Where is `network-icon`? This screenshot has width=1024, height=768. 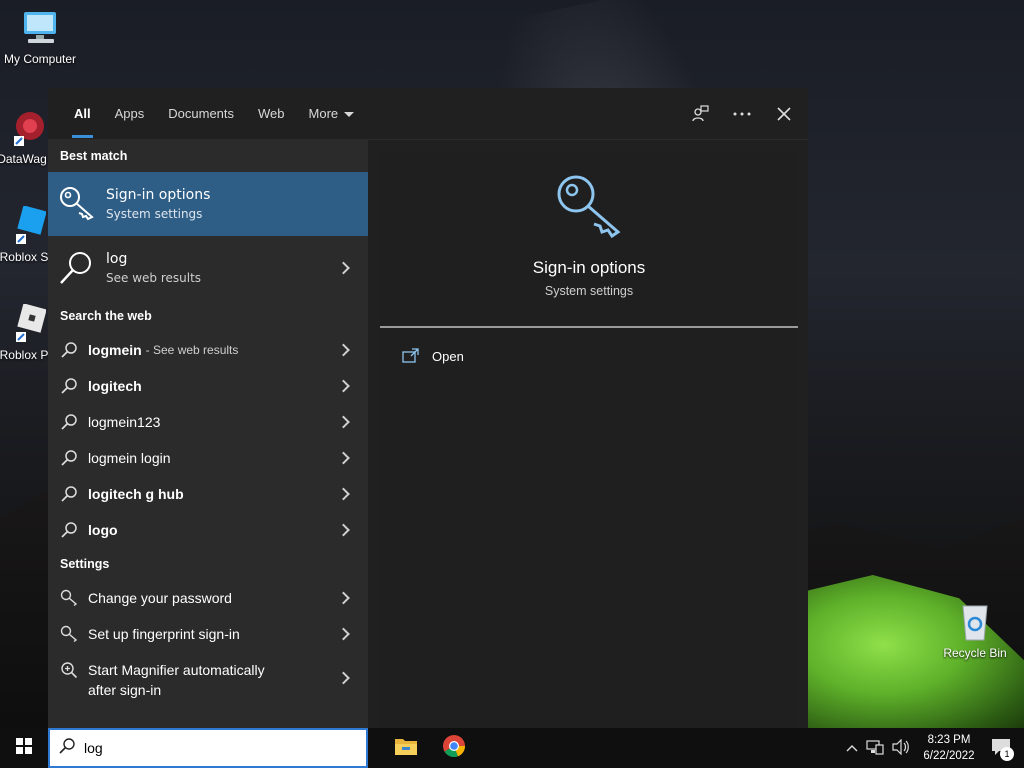 network-icon is located at coordinates (875, 748).